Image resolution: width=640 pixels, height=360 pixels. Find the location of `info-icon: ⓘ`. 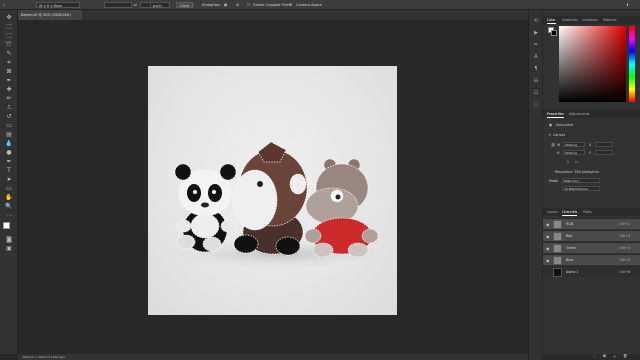

info-icon: ⓘ is located at coordinates (536, 105).